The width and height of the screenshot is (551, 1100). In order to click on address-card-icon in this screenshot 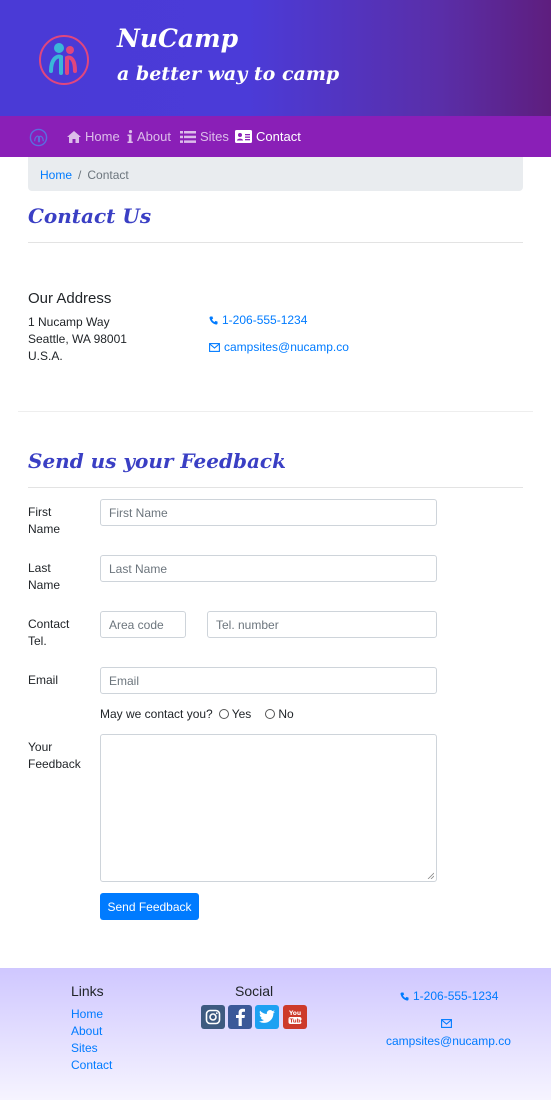, I will do `click(243, 136)`.